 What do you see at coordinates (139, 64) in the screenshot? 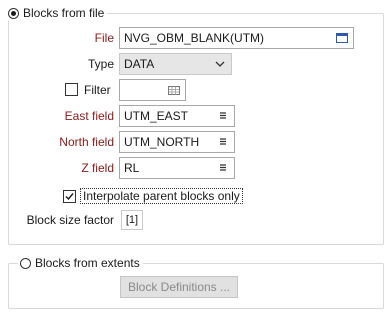
I see `type-select-value: DATA` at bounding box center [139, 64].